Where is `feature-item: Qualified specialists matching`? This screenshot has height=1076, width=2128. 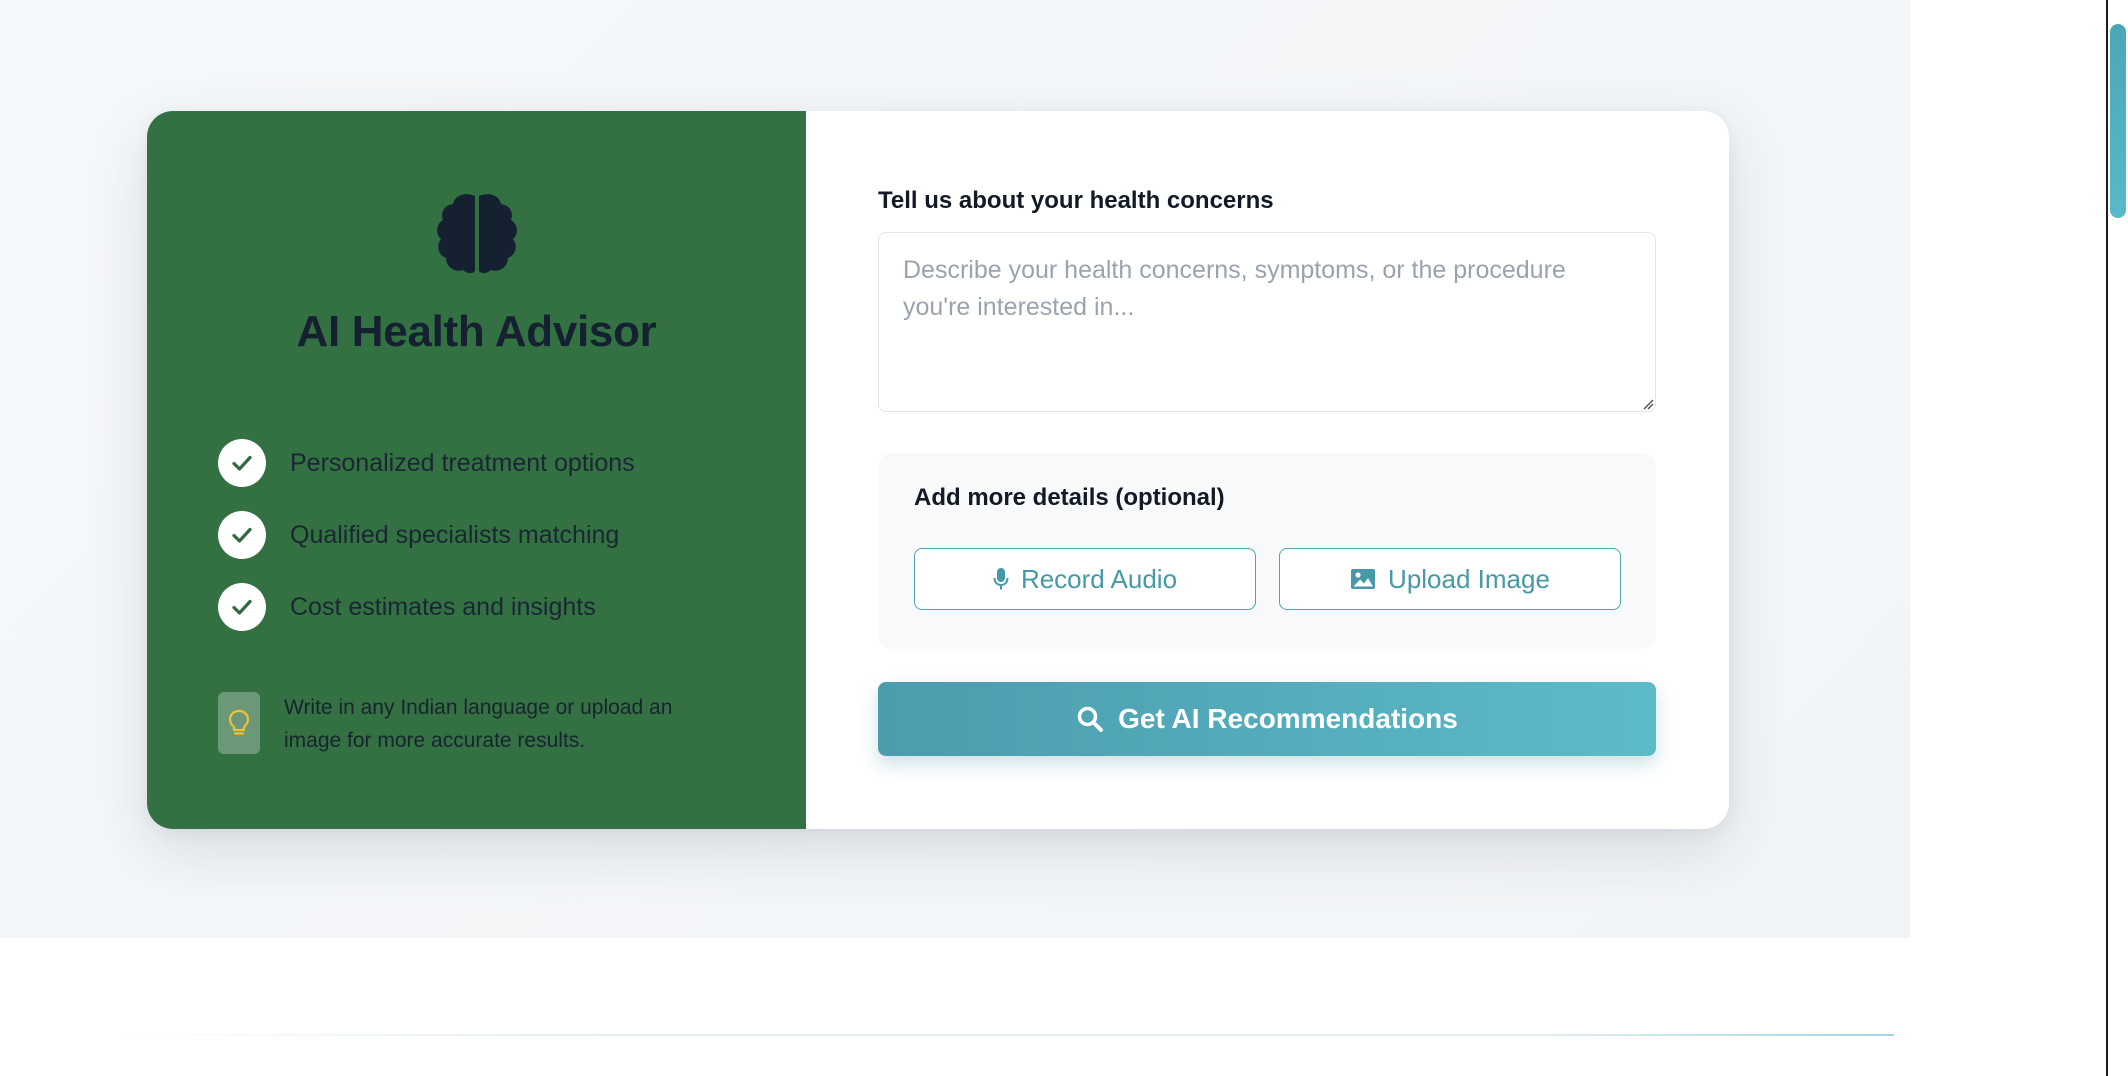 feature-item: Qualified specialists matching is located at coordinates (426, 535).